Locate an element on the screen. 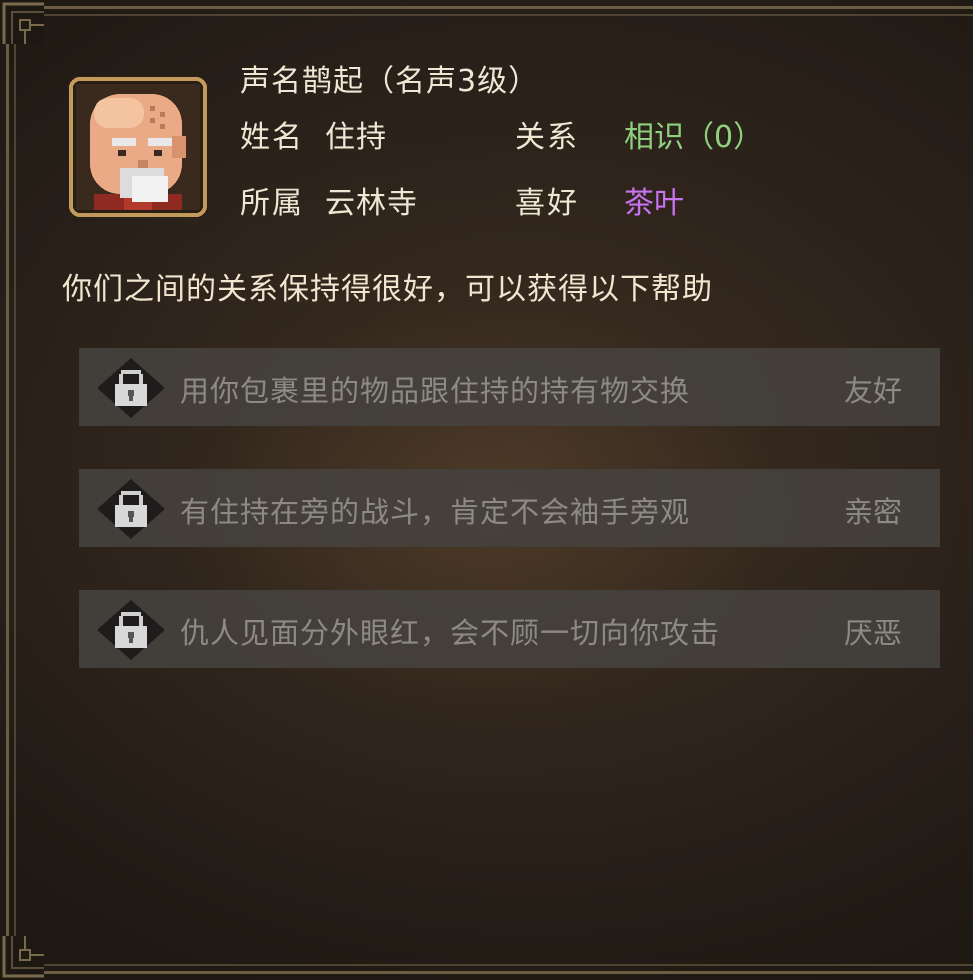 The width and height of the screenshot is (973, 980). help-item-hostile-attack: 仇人见面分外眼红，会不顾一切向你攻击 厌恶 is located at coordinates (509, 629).